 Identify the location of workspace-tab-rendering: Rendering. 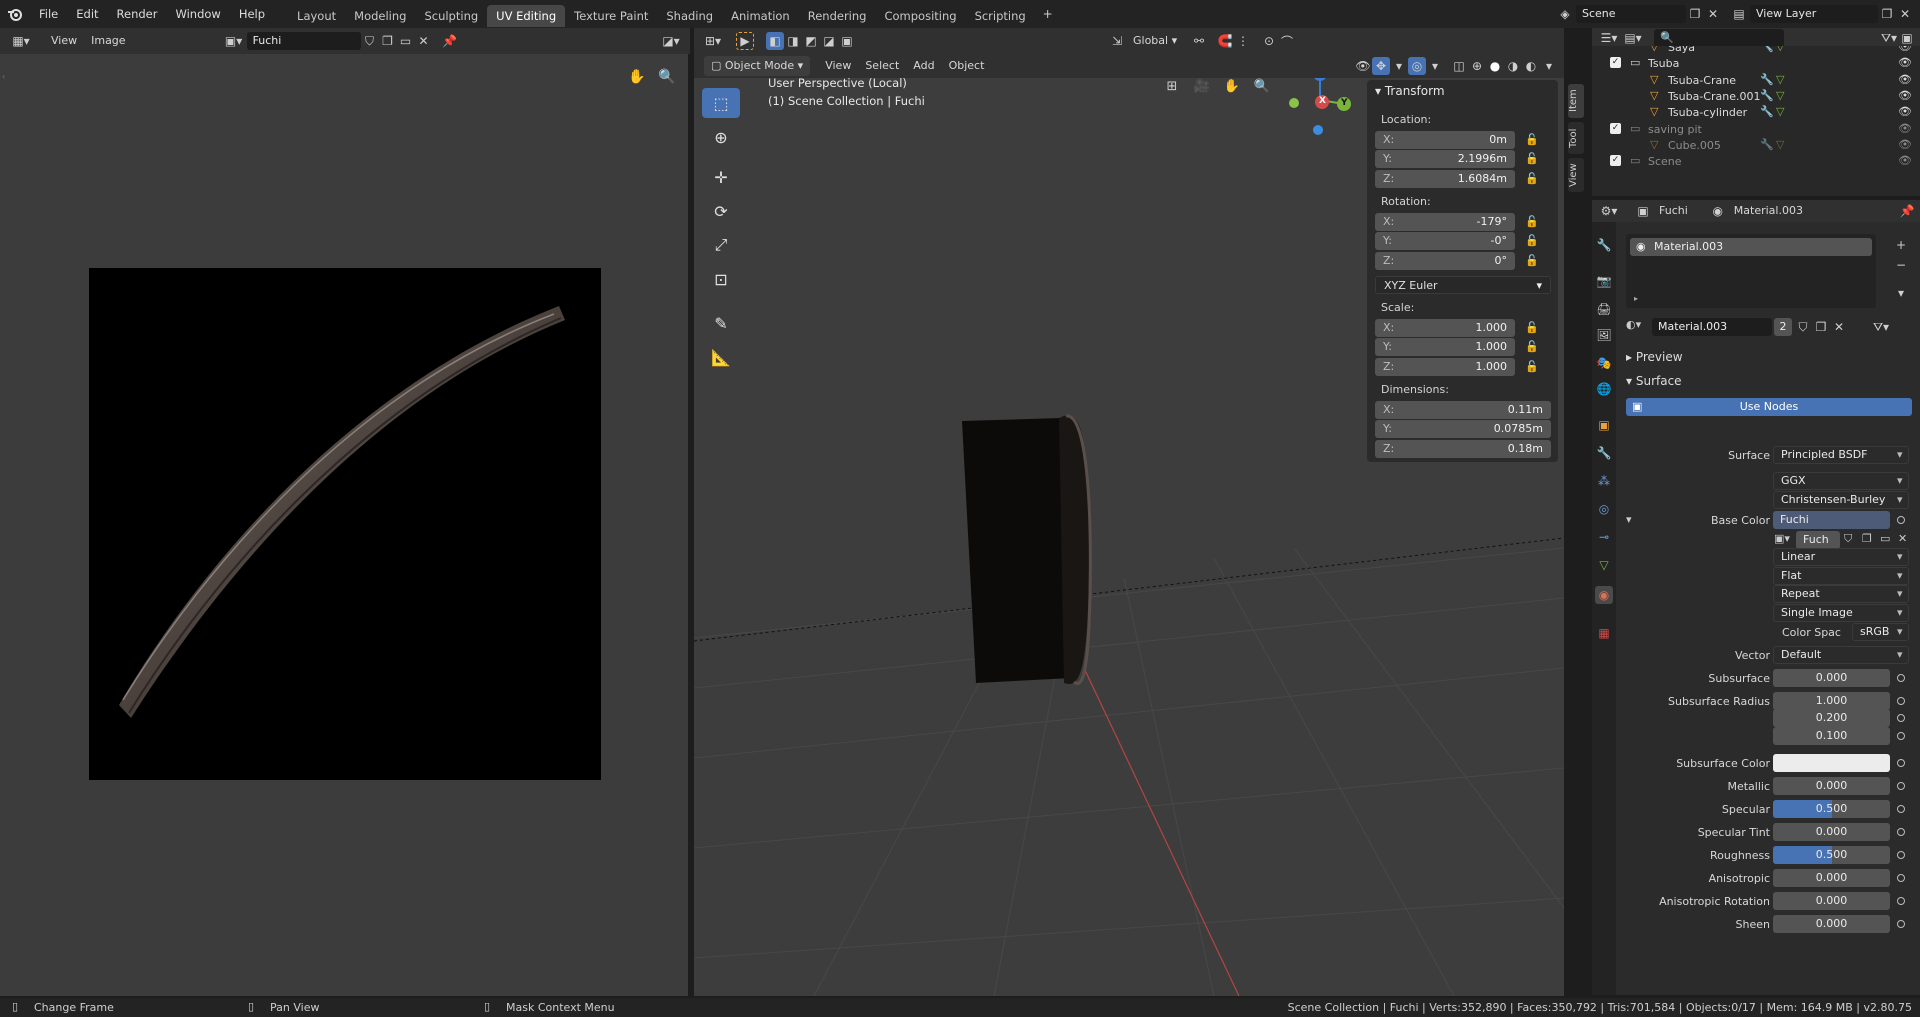
(837, 16).